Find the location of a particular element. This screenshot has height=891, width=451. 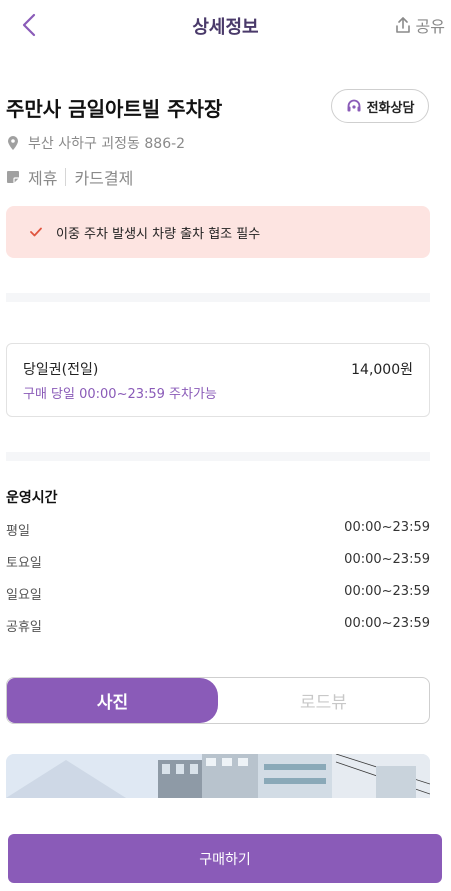

tag-card-payment: 카드결제 is located at coordinates (104, 178).